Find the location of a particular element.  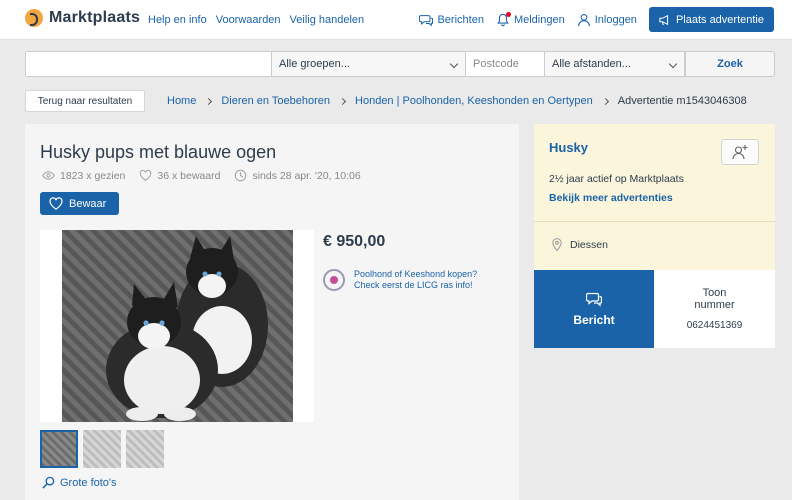

logo-text: Marktplaats is located at coordinates (95, 17).